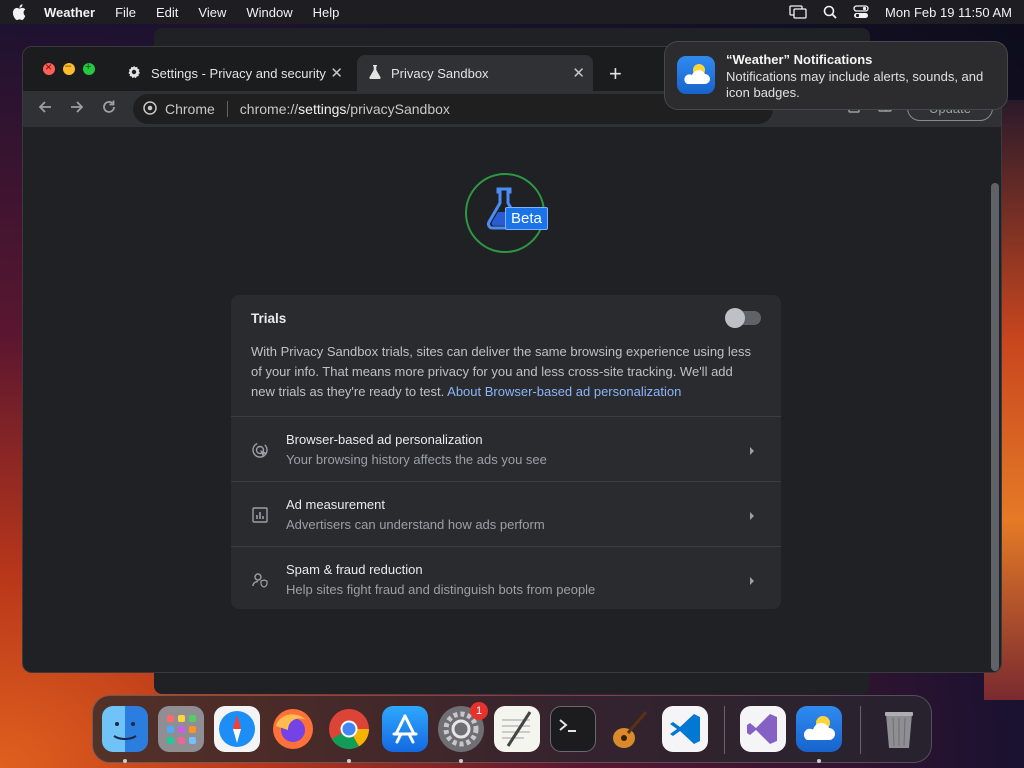 This screenshot has width=1024, height=768. I want to click on menu-help: Help, so click(326, 12).